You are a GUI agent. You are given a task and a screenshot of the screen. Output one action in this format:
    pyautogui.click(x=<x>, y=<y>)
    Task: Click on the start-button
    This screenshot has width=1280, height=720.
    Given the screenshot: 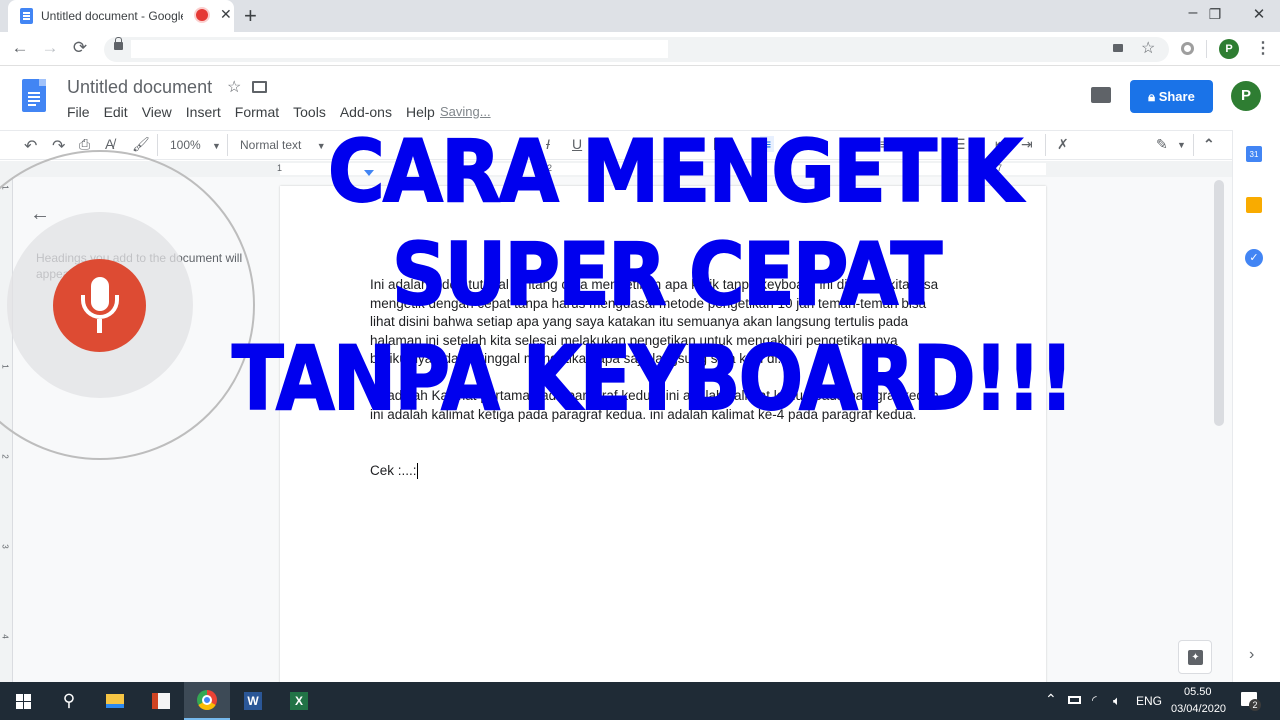 What is the action you would take?
    pyautogui.click(x=23, y=701)
    